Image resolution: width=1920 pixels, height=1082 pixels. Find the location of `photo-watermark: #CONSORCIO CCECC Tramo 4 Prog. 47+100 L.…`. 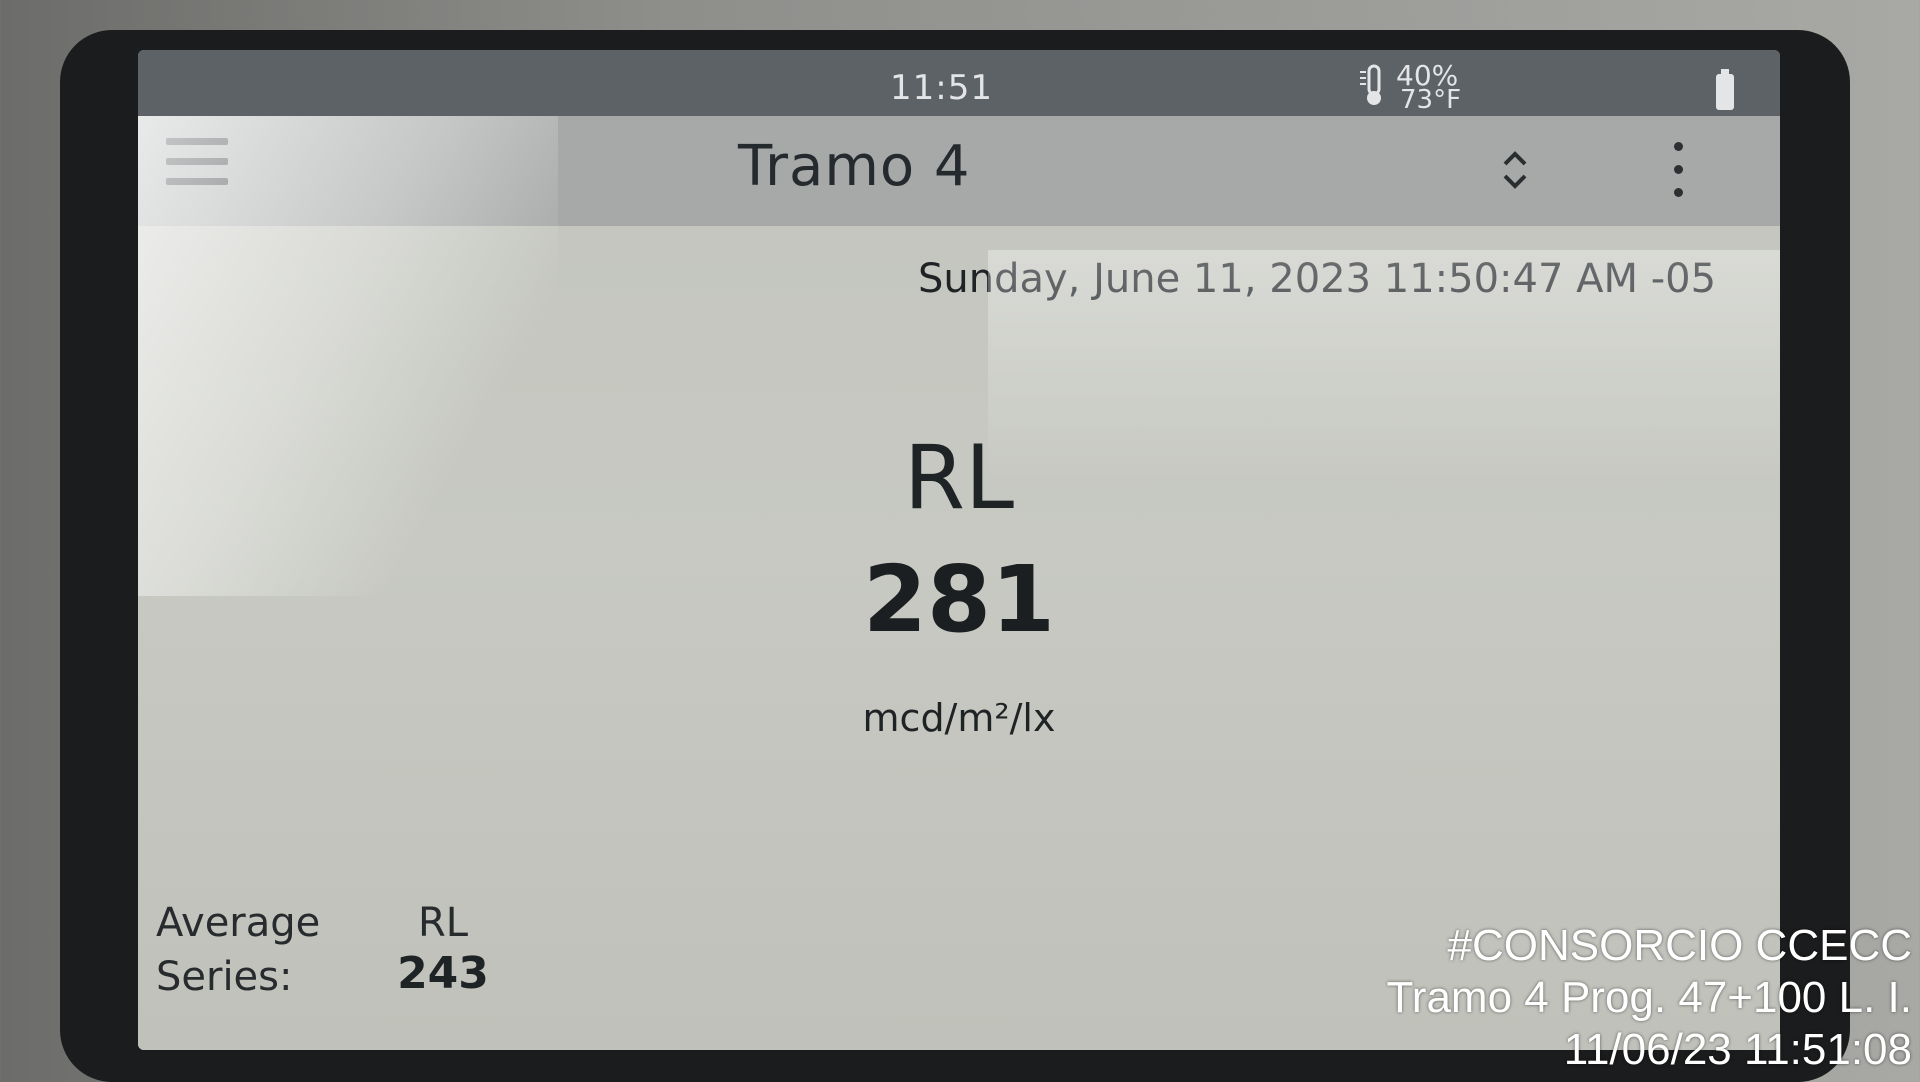

photo-watermark: #CONSORCIO CCECC Tramo 4 Prog. 47+100 L.… is located at coordinates (1649, 998).